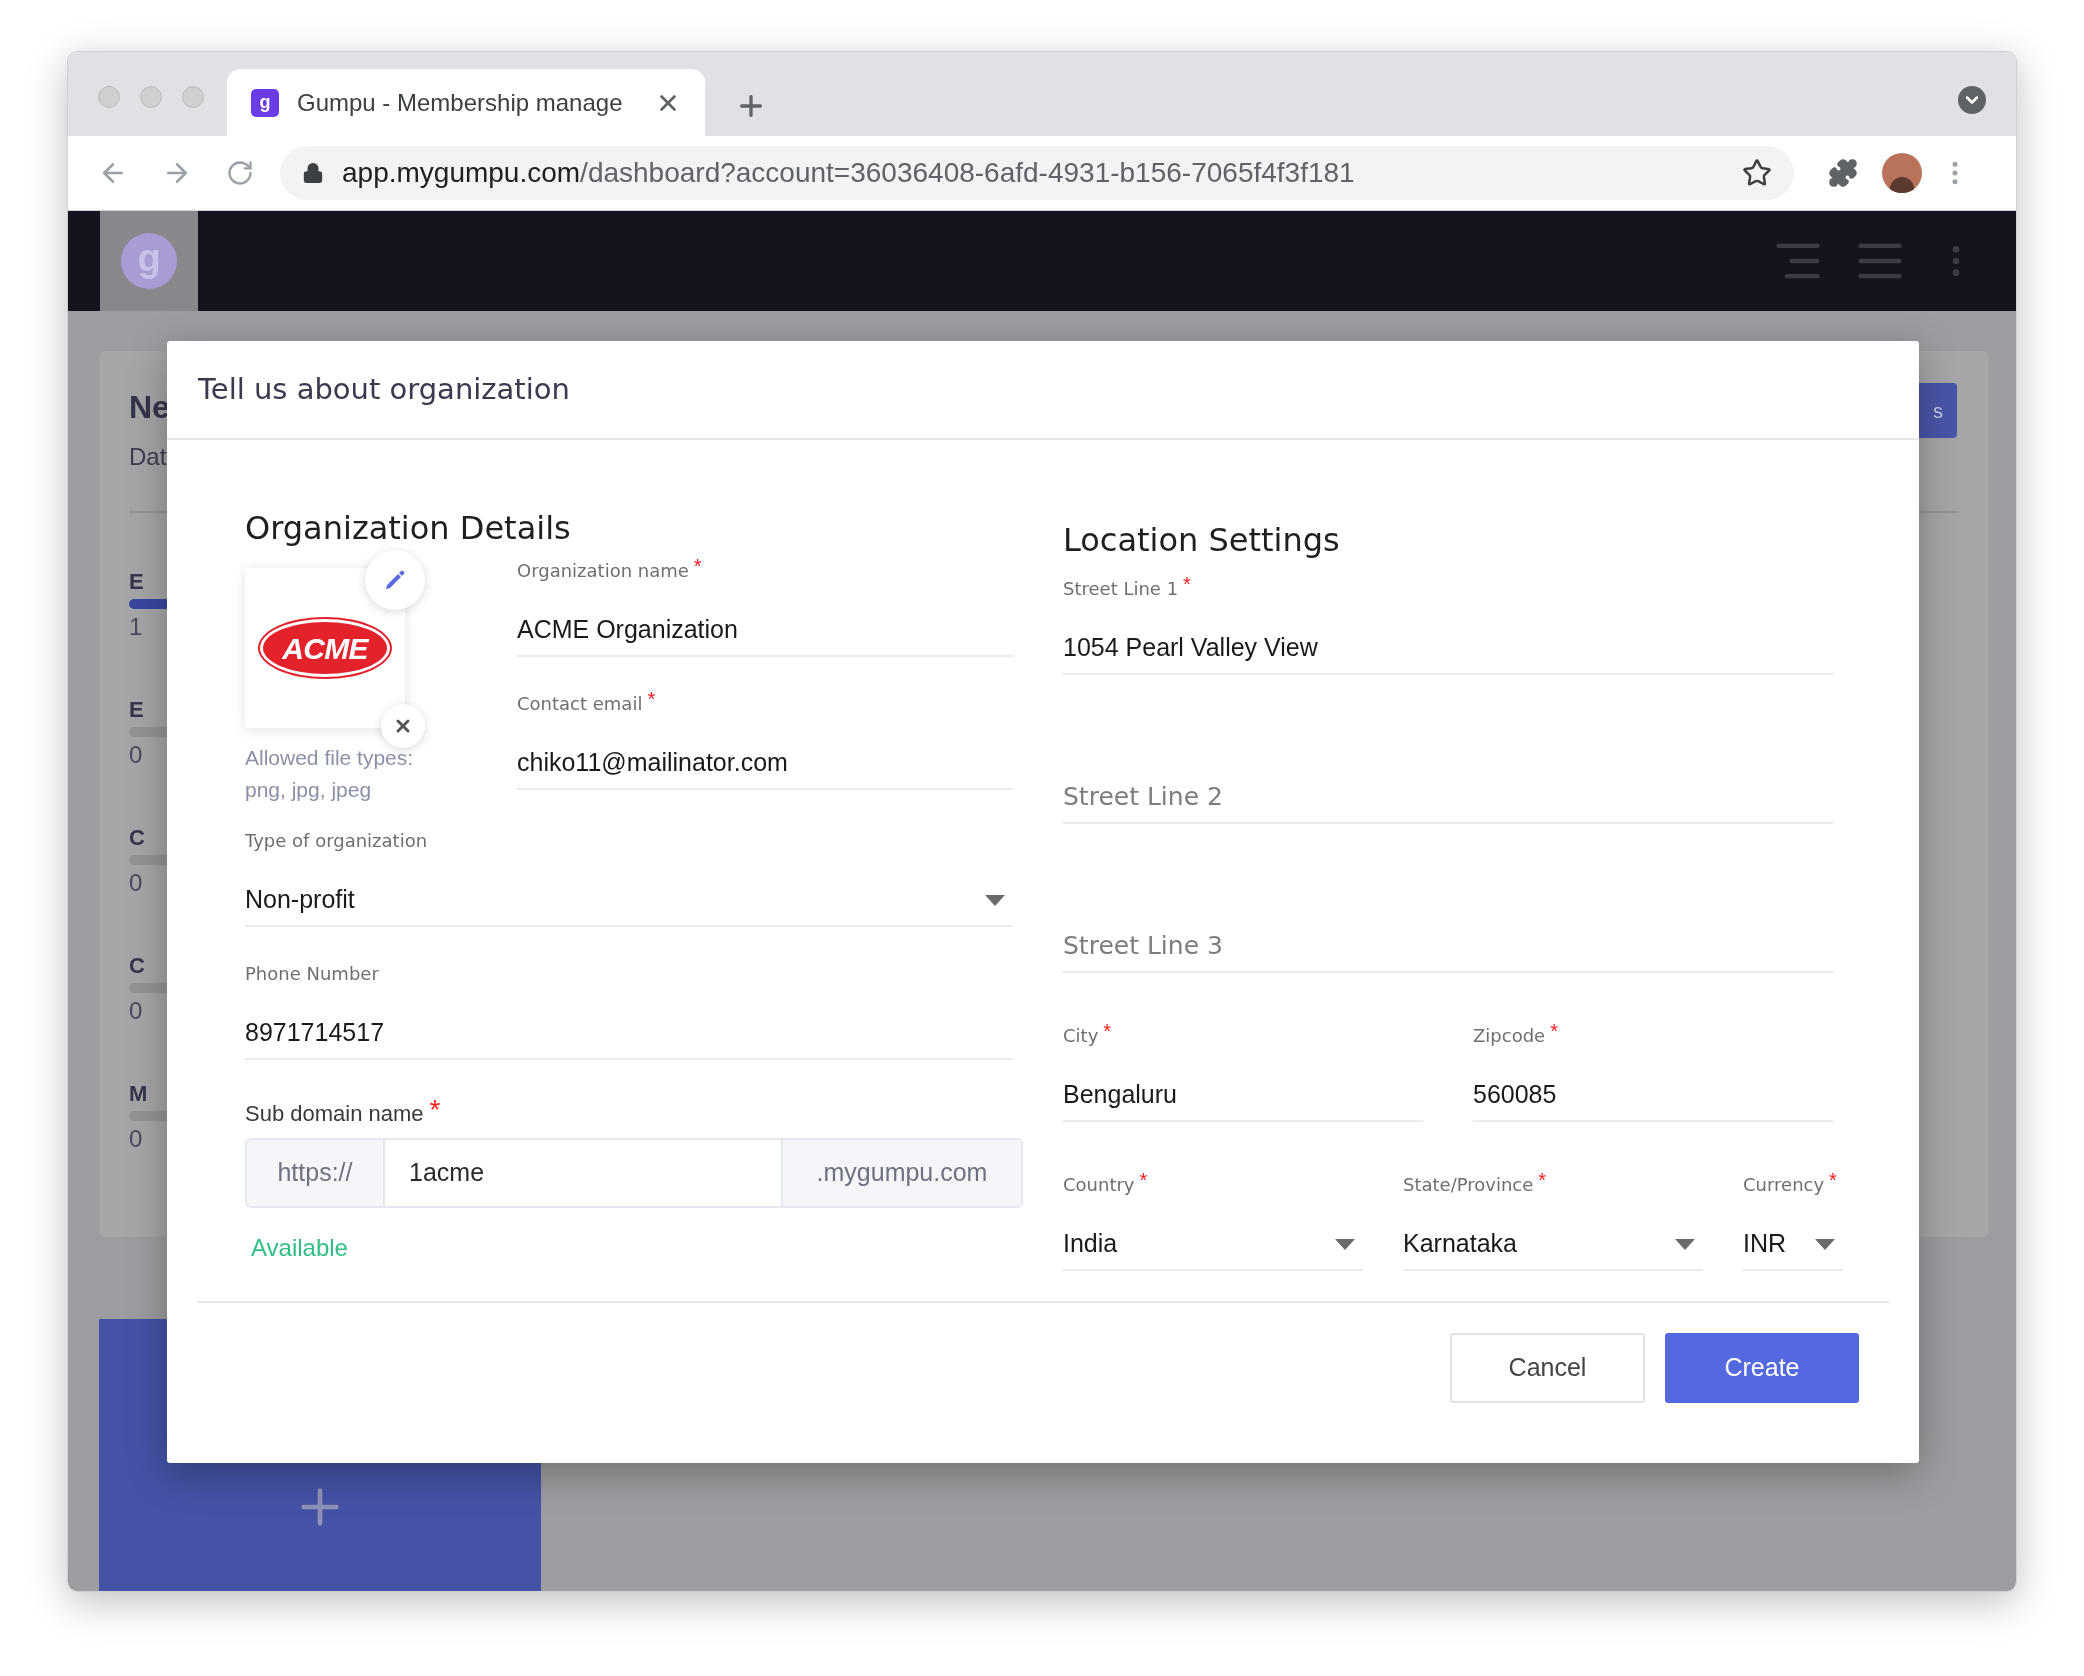 This screenshot has height=1676, width=2084. I want to click on address-bar: app.mygumpu.com/dashboard?account=36036408-6afd-4931-b156-7065f4f3f181, so click(1037, 173).